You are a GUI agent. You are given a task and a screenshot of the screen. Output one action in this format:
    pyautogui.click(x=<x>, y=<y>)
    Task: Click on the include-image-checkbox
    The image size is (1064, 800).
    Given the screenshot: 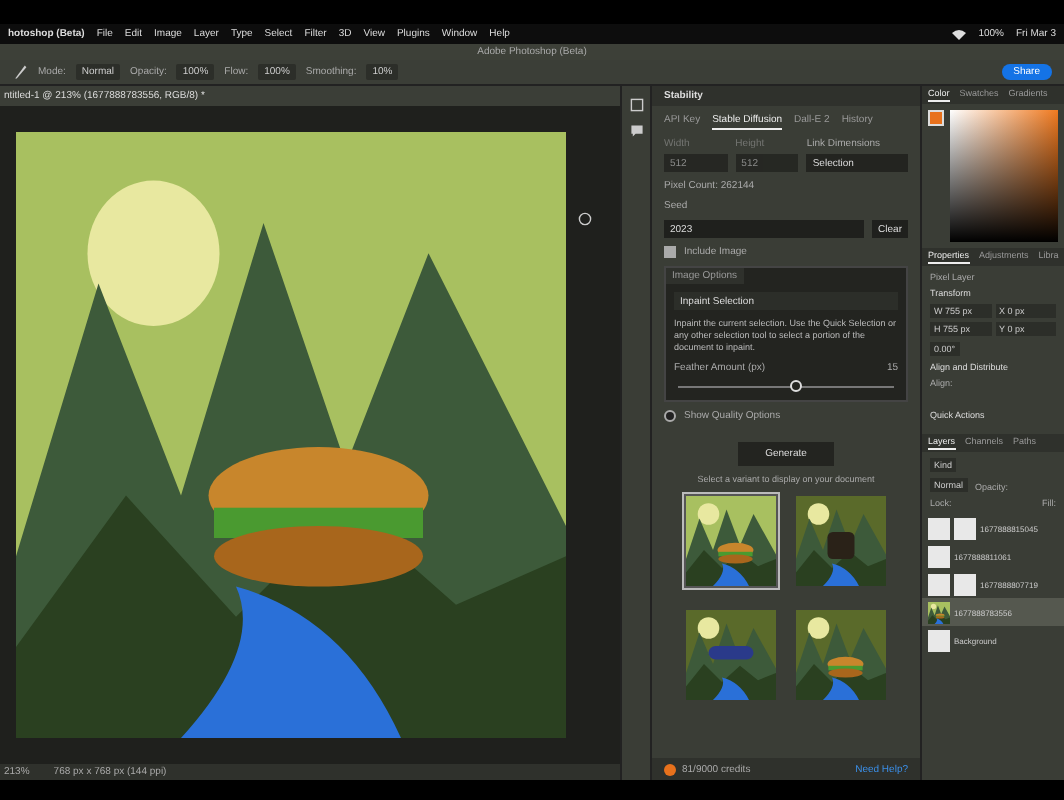 What is the action you would take?
    pyautogui.click(x=670, y=252)
    